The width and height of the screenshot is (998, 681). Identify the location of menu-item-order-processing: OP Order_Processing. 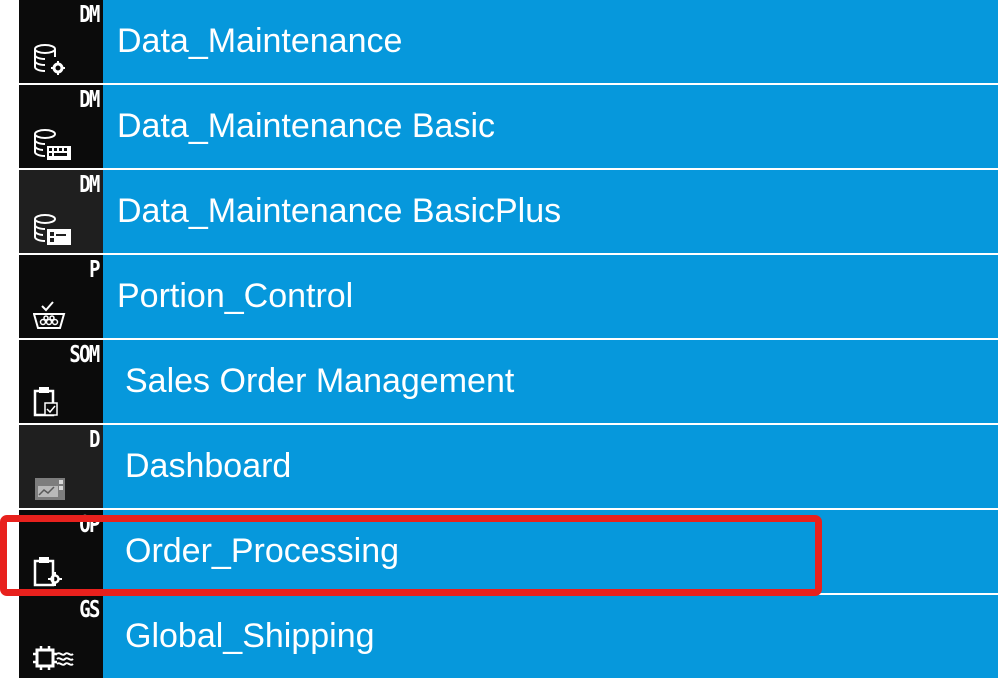
(508, 551).